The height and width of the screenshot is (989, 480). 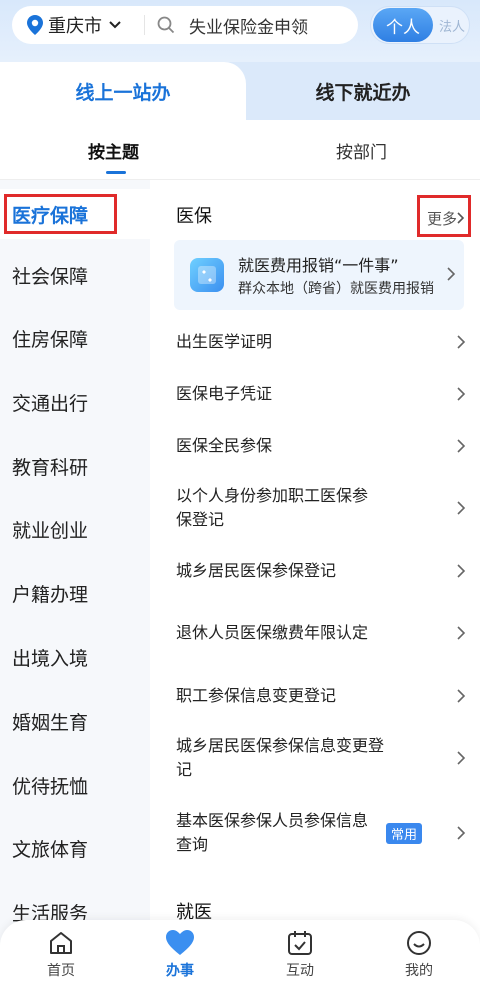 What do you see at coordinates (224, 445) in the screenshot?
I see `item-label: 医保全民参保` at bounding box center [224, 445].